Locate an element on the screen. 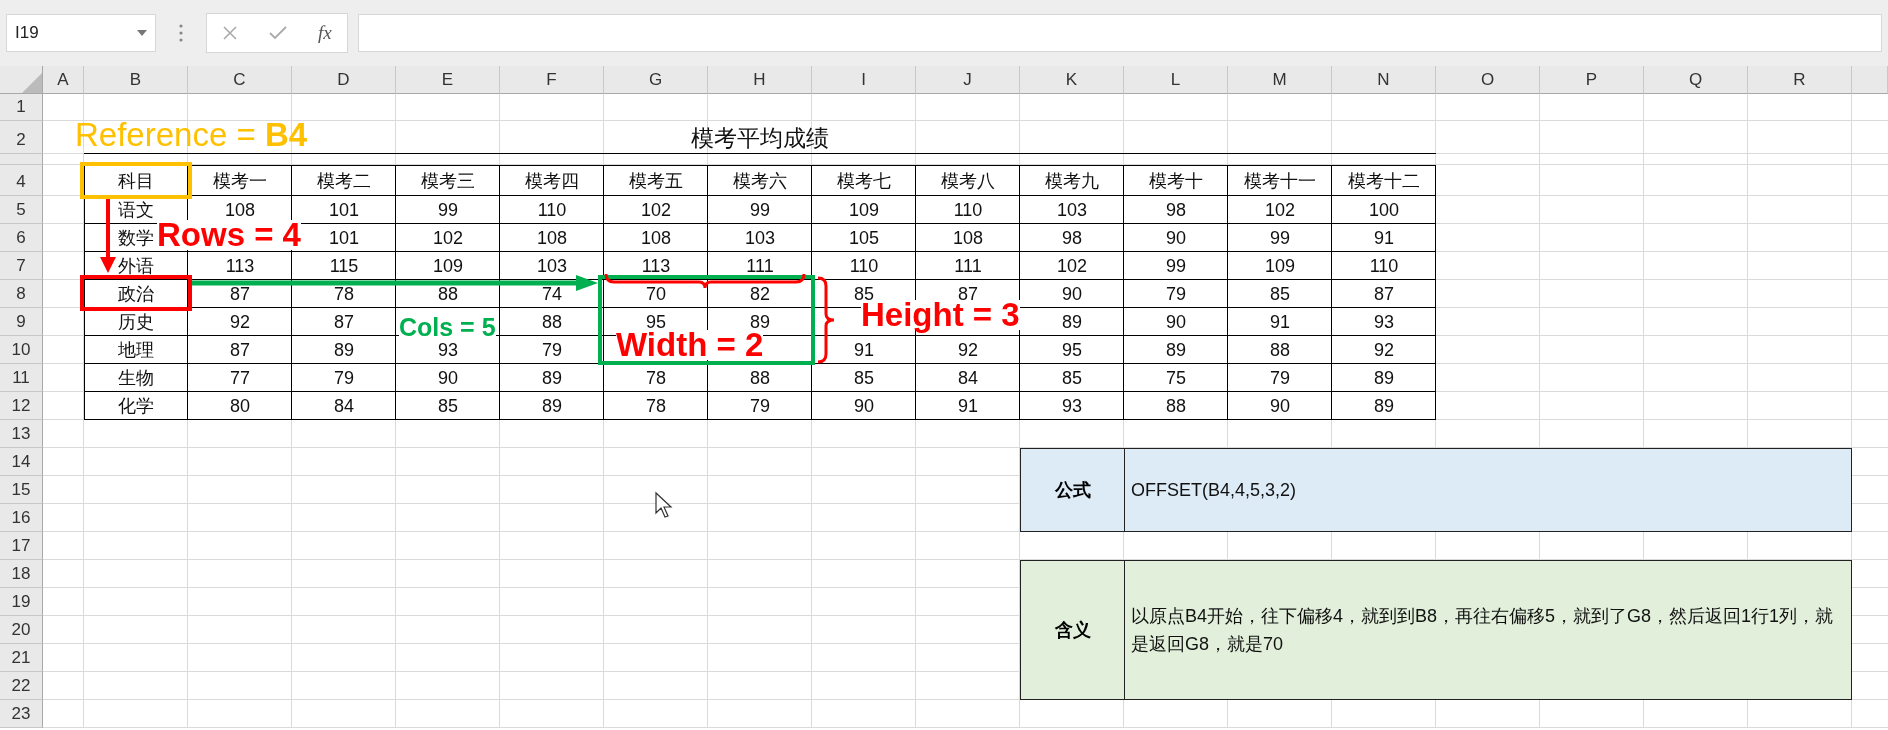 This screenshot has height=730, width=1888. row-header: 18 is located at coordinates (21, 574).